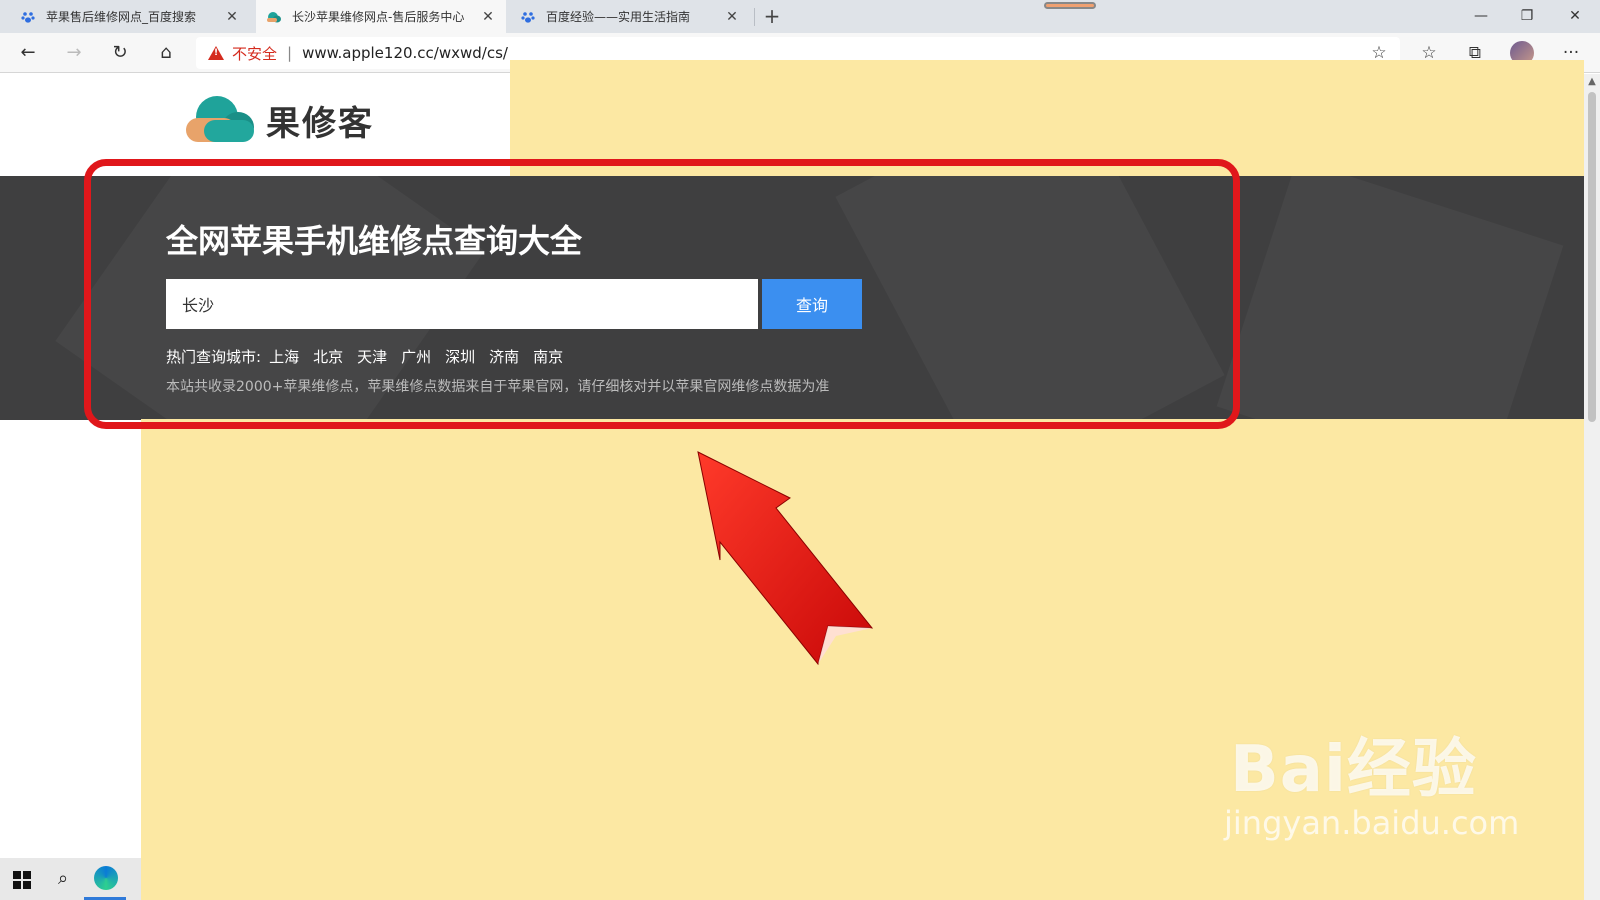 Image resolution: width=1600 pixels, height=900 pixels. What do you see at coordinates (1592, 487) in the screenshot?
I see `page-scrollbar: ▲` at bounding box center [1592, 487].